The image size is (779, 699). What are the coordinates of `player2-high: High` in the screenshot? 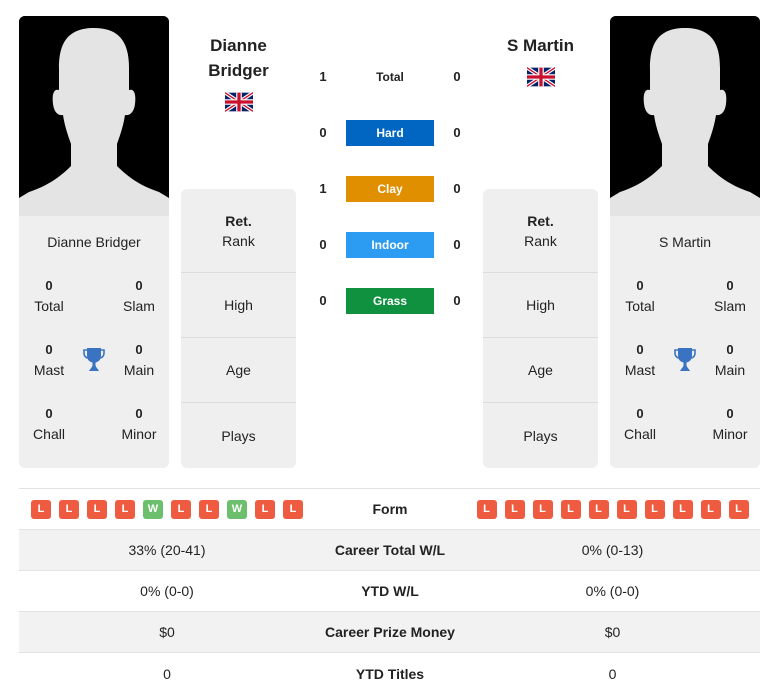 It's located at (540, 305).